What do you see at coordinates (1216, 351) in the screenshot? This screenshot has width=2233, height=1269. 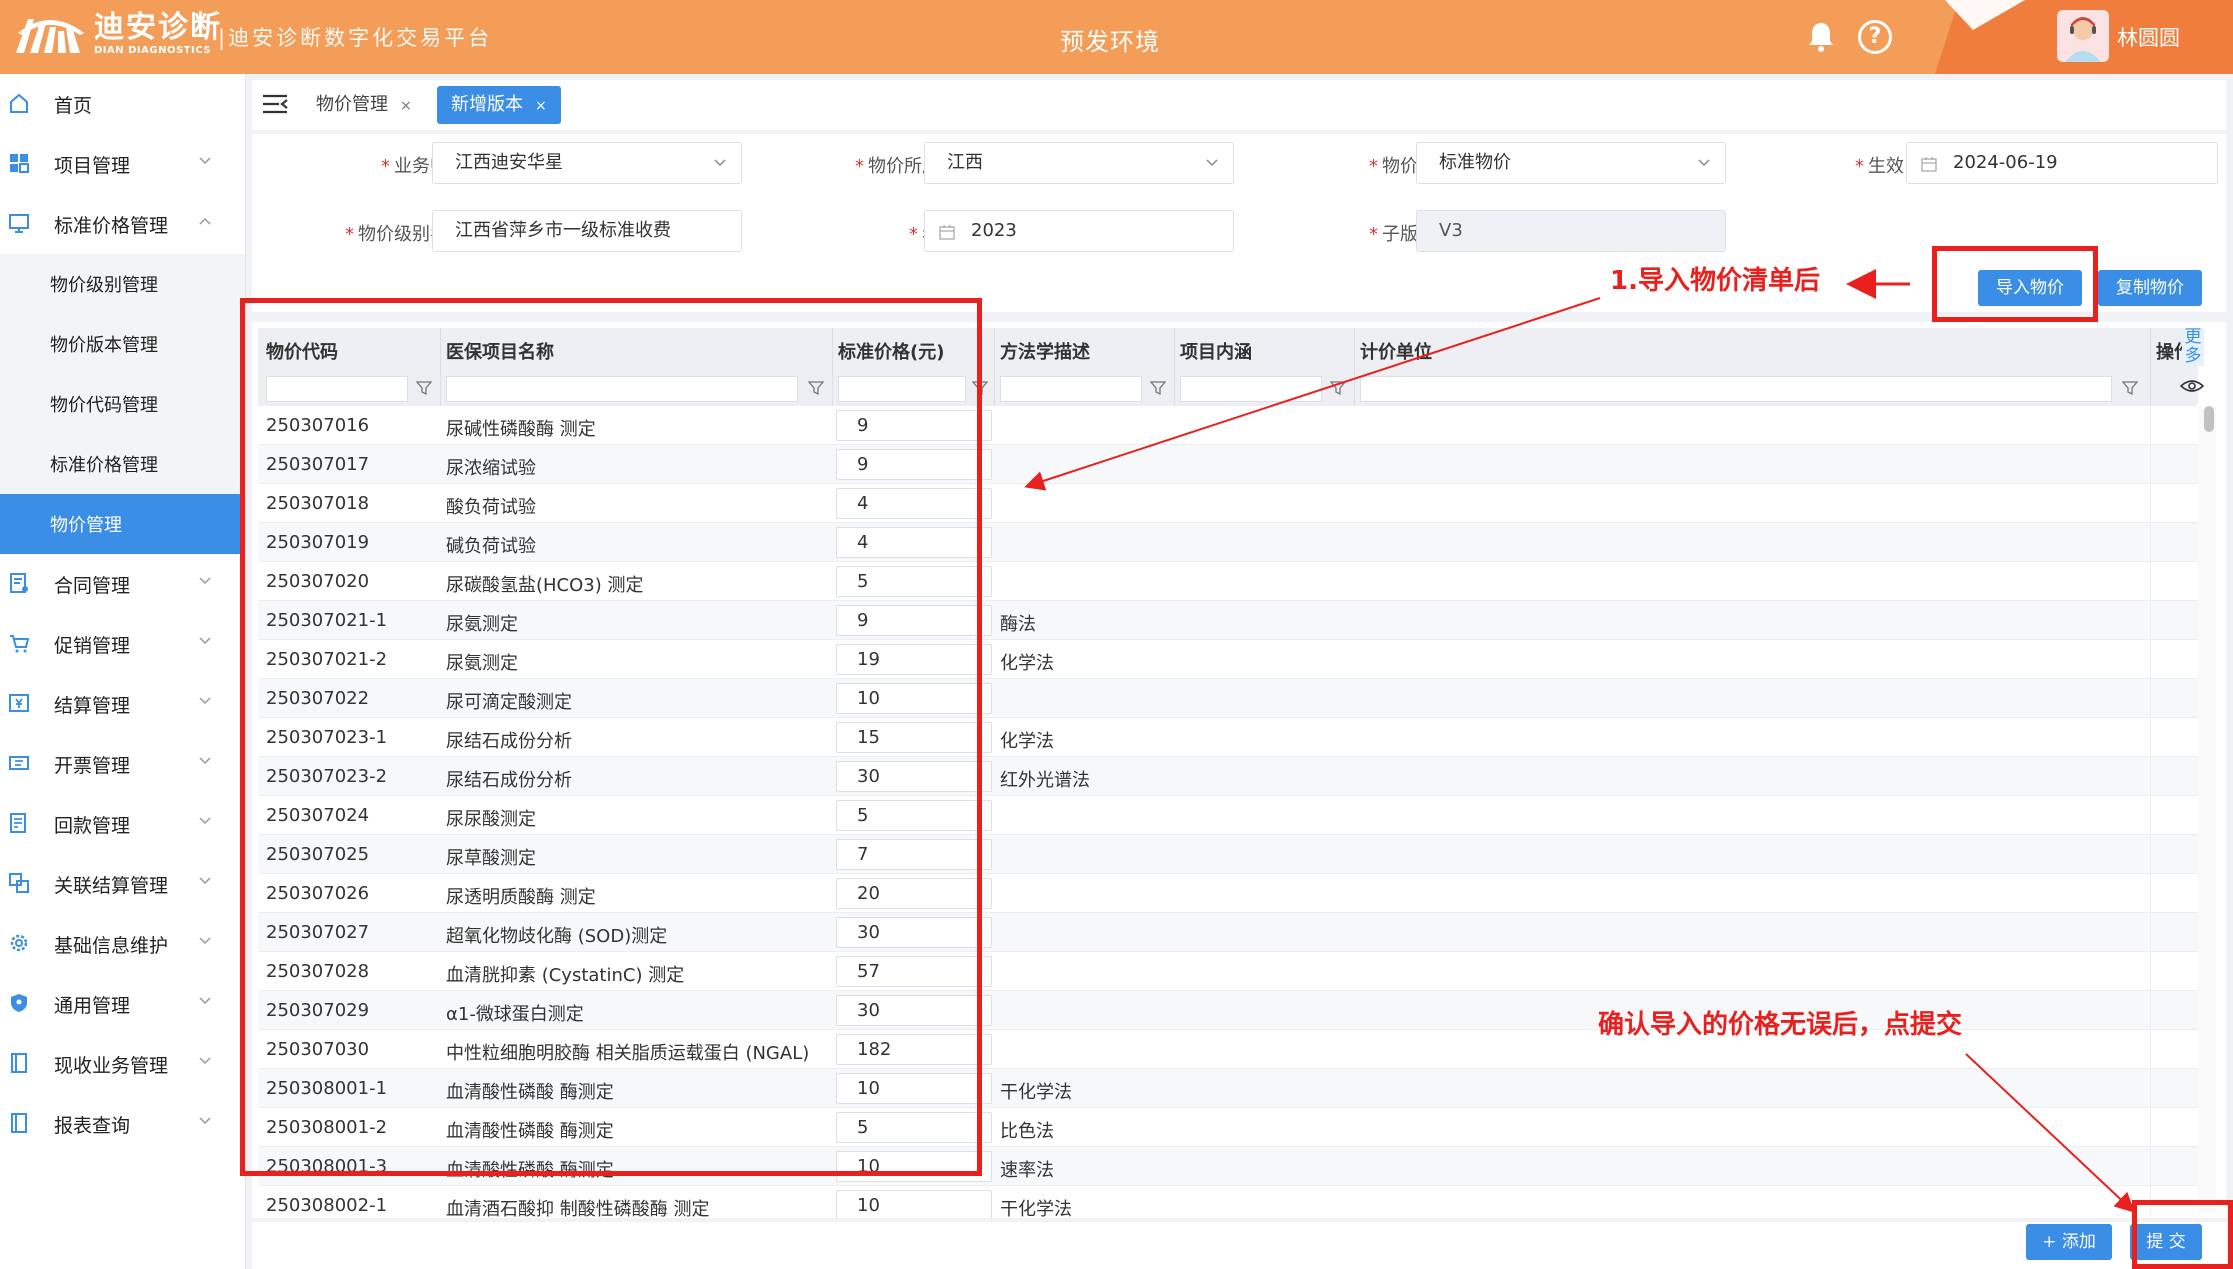 I see `column-header-connotation: 项目内涵` at bounding box center [1216, 351].